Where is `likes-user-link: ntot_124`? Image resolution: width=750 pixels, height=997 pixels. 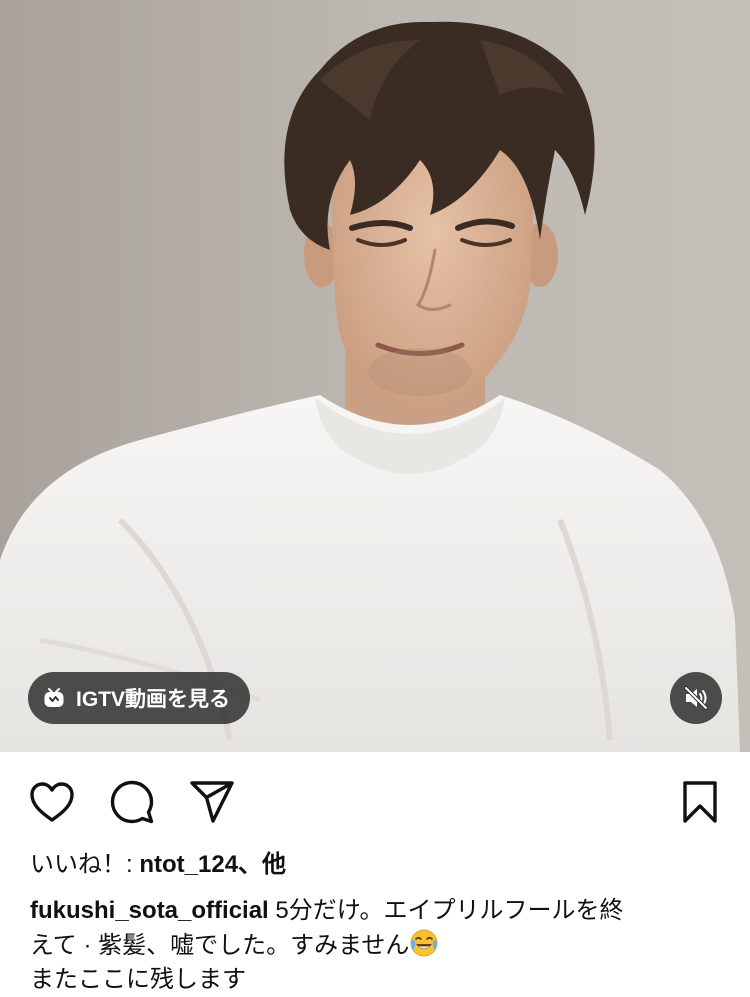
likes-user-link: ntot_124 is located at coordinates (188, 864).